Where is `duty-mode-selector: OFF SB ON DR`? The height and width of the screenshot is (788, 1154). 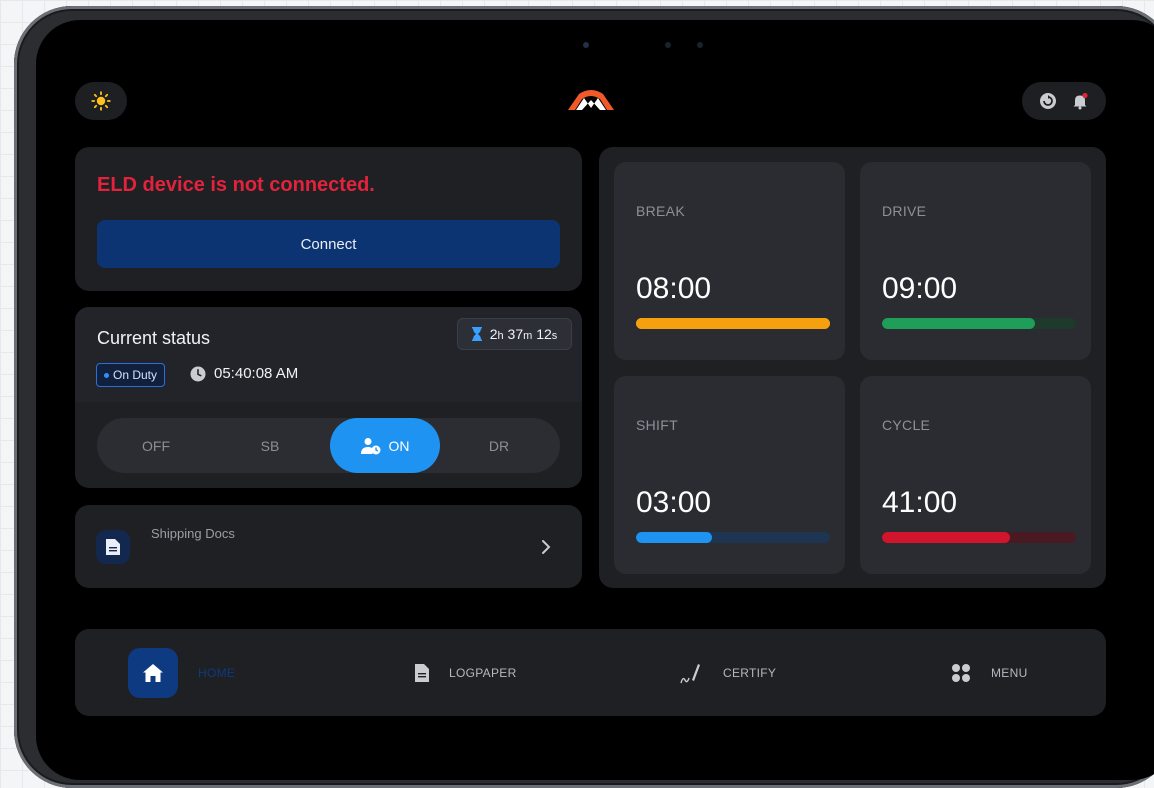 duty-mode-selector: OFF SB ON DR is located at coordinates (328, 445).